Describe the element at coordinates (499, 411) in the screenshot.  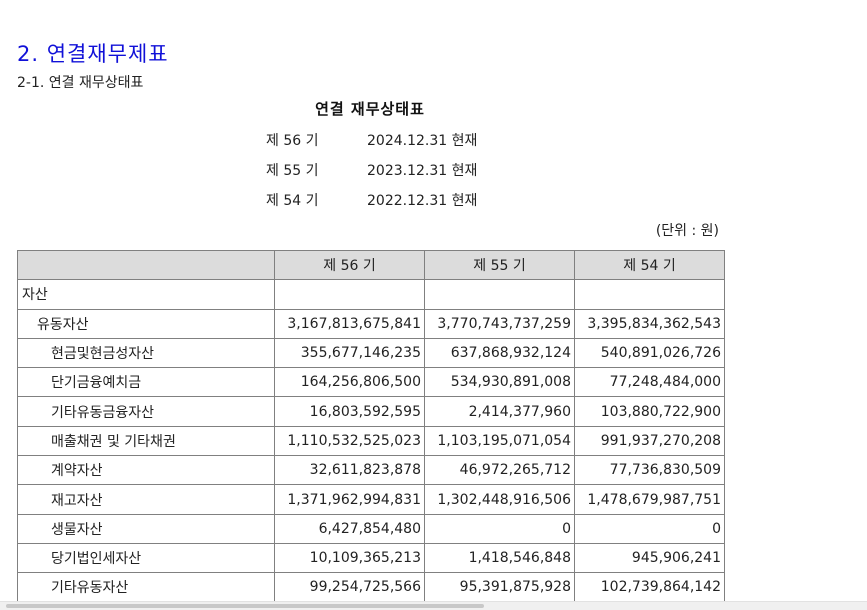
I see `value-cell: 2,414,377,960` at that location.